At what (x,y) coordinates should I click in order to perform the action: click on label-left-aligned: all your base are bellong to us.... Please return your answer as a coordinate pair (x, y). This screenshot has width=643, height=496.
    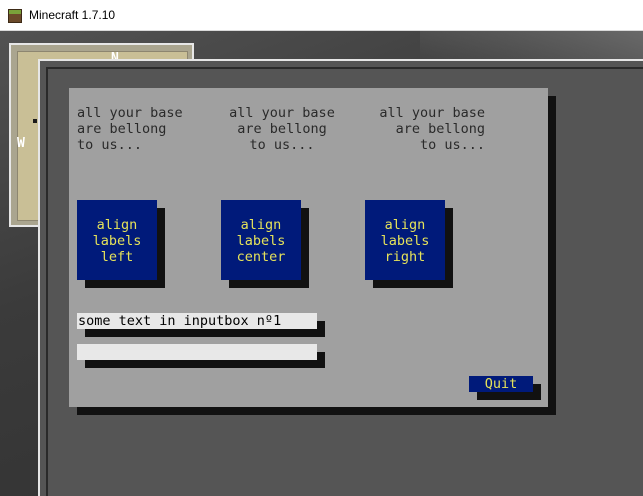
    Looking at the image, I should click on (130, 129).